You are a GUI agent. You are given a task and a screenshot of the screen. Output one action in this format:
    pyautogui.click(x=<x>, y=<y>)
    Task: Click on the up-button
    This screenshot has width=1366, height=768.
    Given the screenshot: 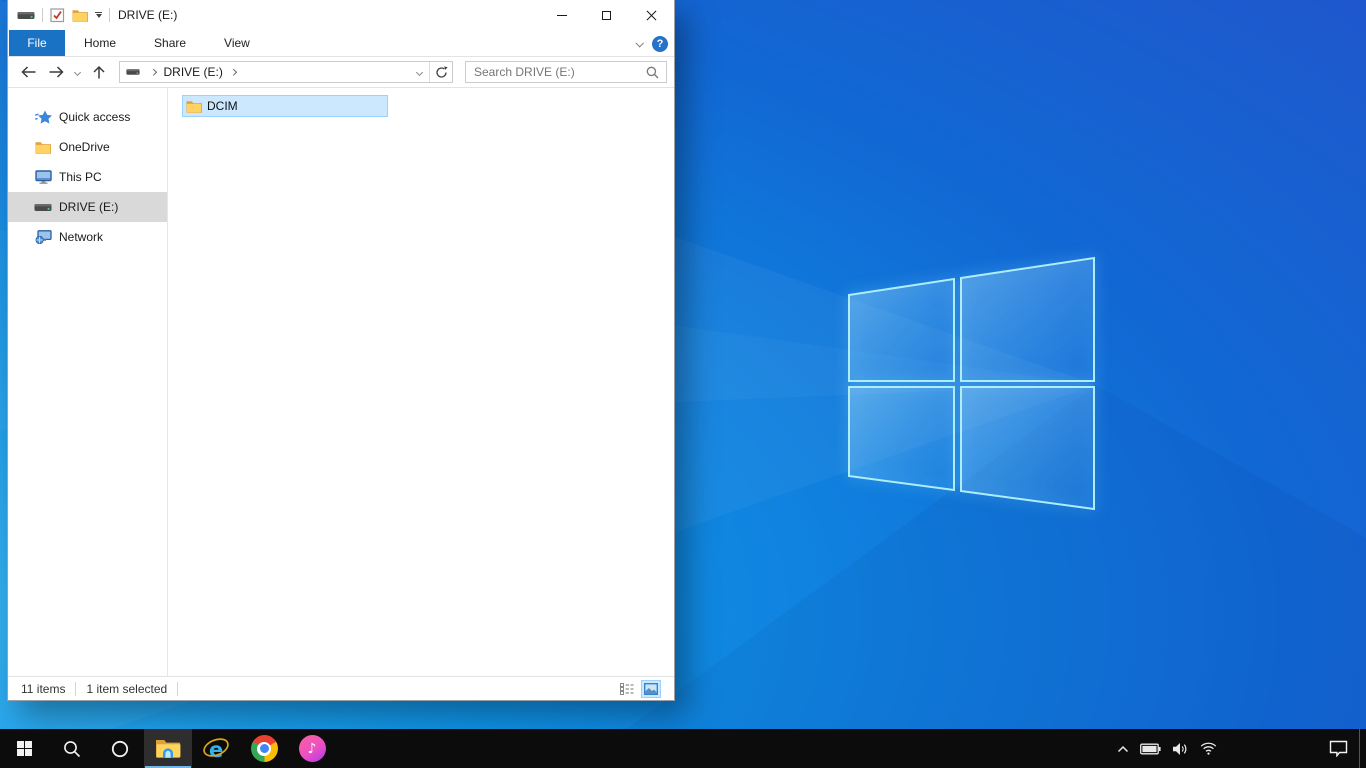 What is the action you would take?
    pyautogui.click(x=99, y=72)
    